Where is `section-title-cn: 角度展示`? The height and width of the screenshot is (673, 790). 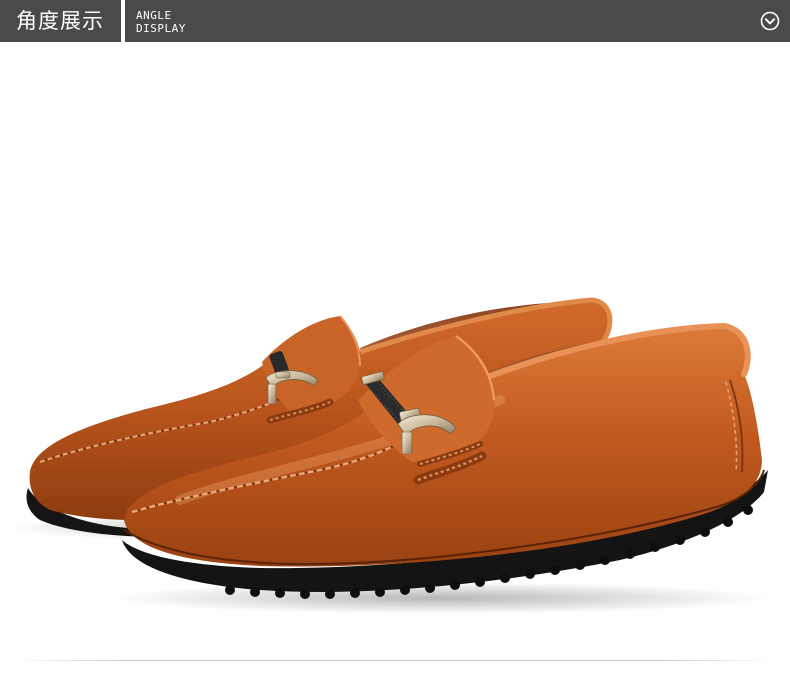 section-title-cn: 角度展示 is located at coordinates (60, 21).